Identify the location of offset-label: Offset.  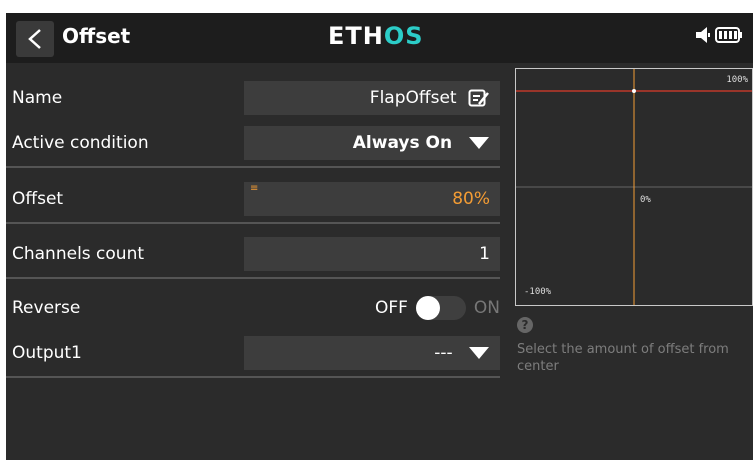
(38, 199).